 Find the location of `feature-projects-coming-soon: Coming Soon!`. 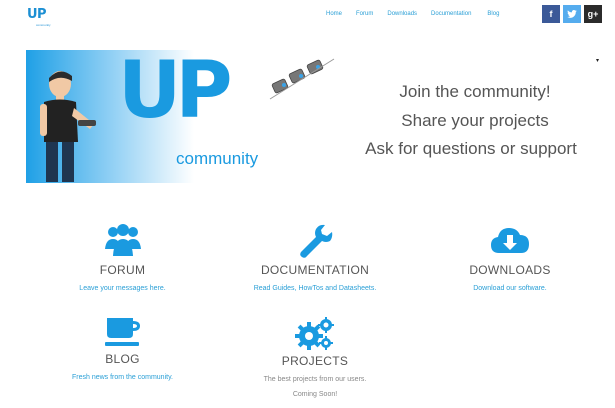

feature-projects-coming-soon: Coming Soon! is located at coordinates (315, 394).